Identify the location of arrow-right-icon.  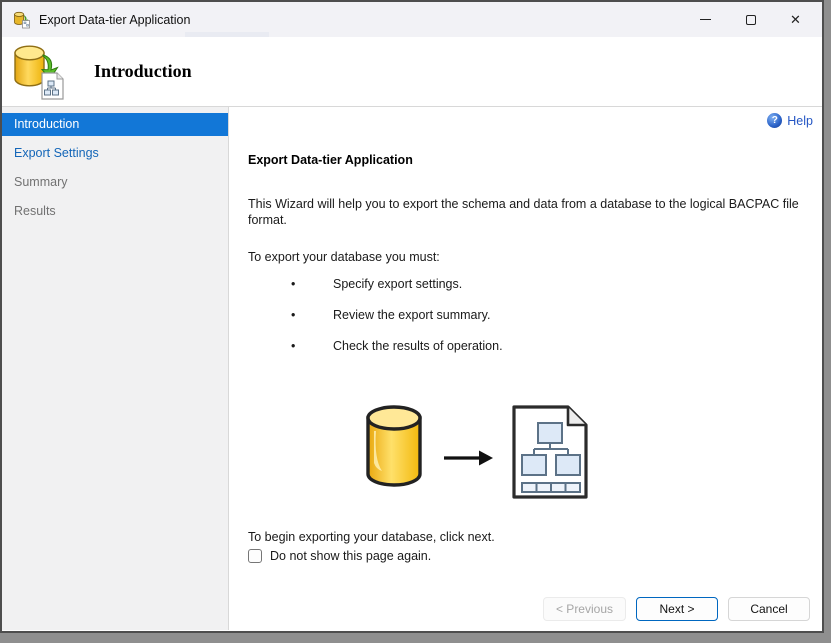
(468, 458).